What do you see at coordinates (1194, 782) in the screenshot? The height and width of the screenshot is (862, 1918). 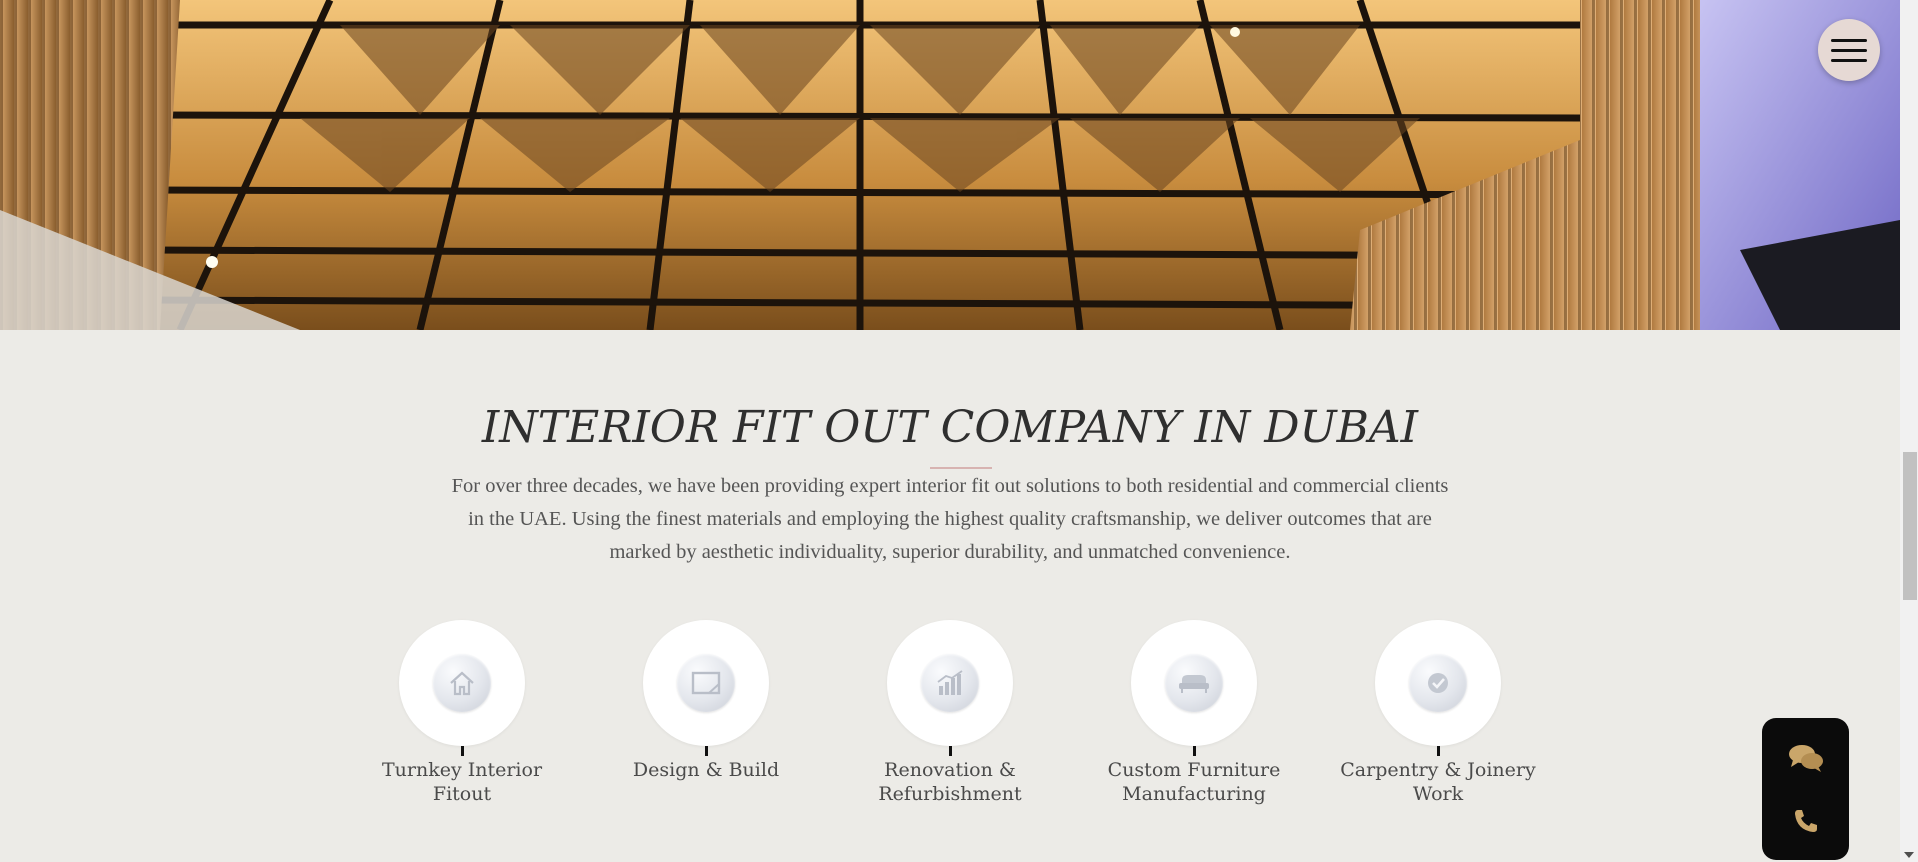 I see `service-label: Custom Furniture Manufacturing` at bounding box center [1194, 782].